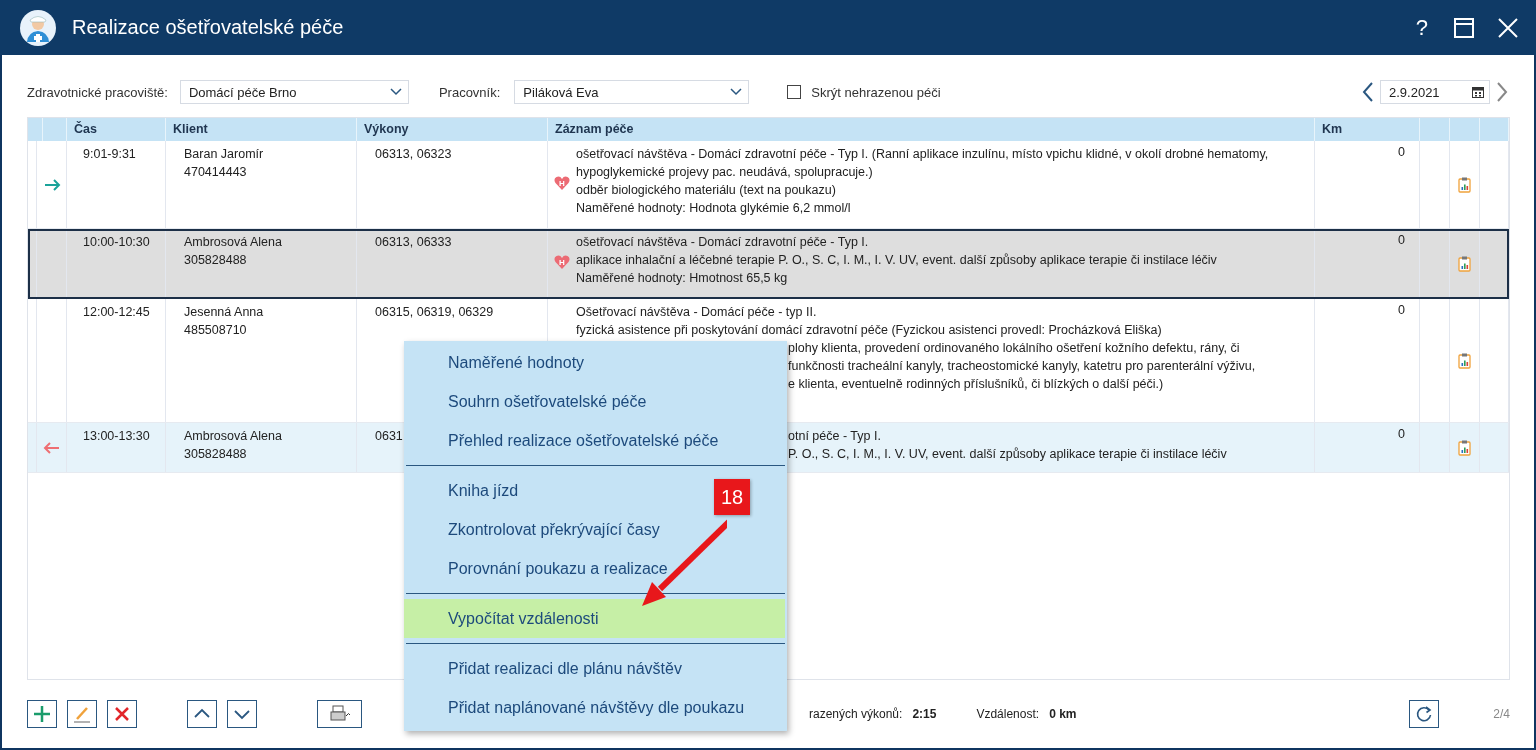  Describe the element at coordinates (413, 242) in the screenshot. I see `table-cell: 06313, 06333` at that location.